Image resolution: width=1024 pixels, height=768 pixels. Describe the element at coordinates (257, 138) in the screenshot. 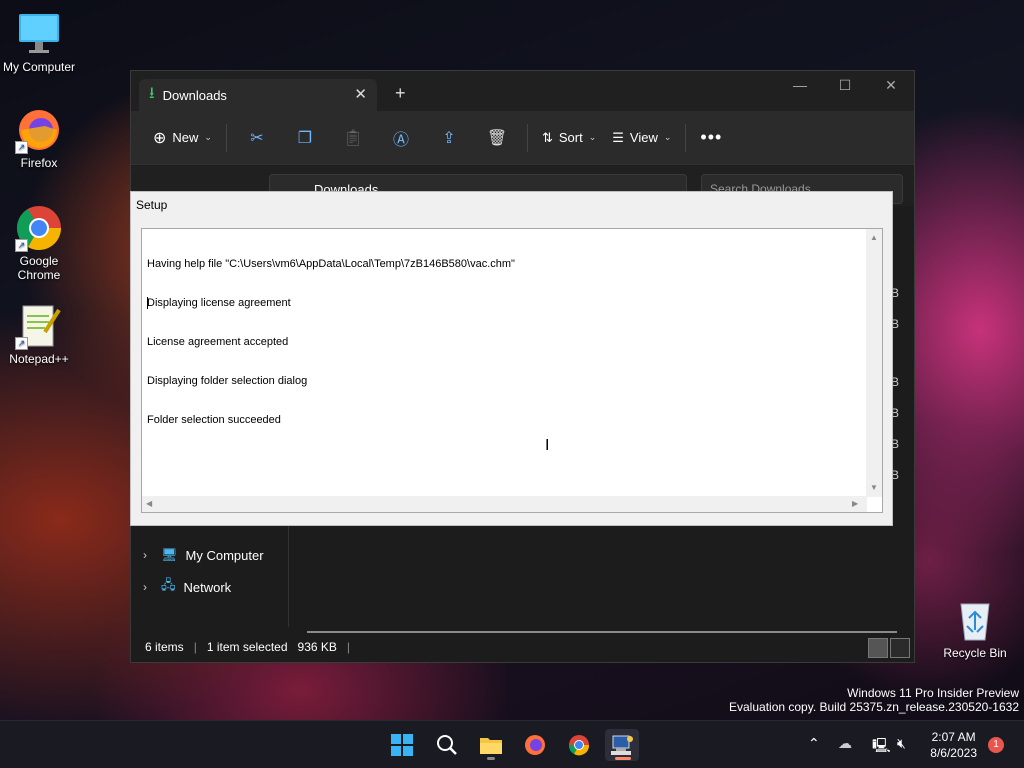

I see `cut-icon: ✂` at that location.